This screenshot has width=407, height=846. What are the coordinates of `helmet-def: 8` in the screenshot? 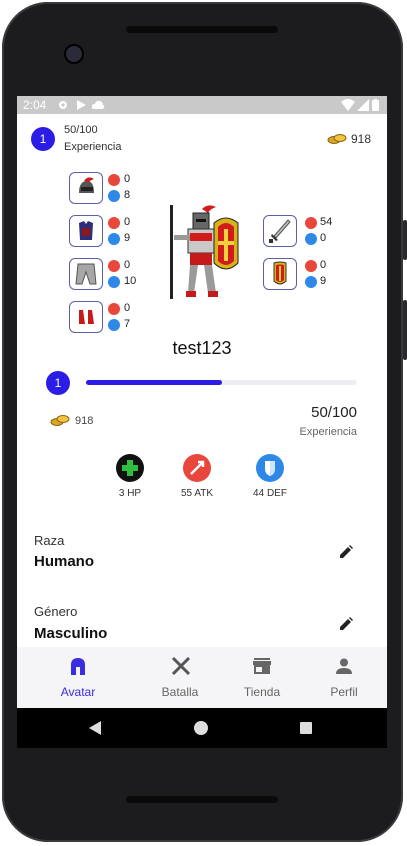 It's located at (127, 195).